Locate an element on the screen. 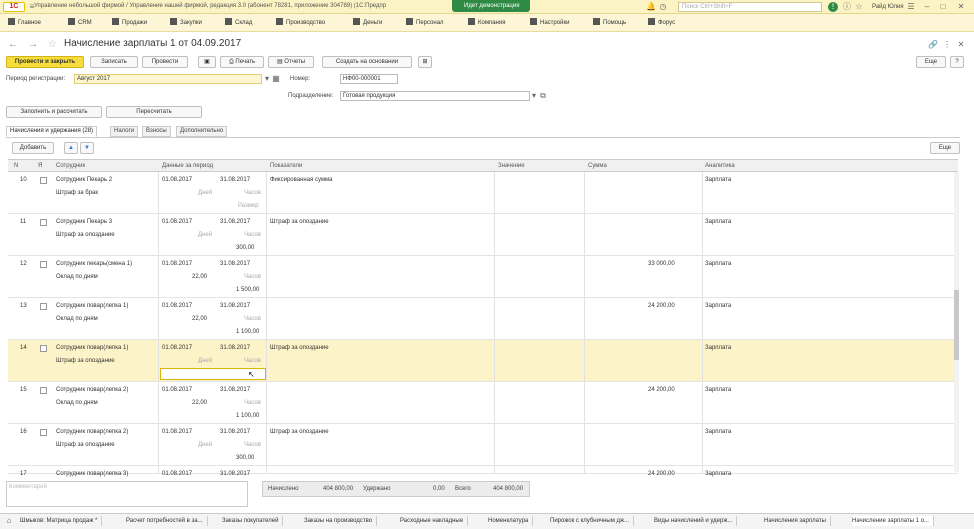 Image resolution: width=974 pixels, height=529 pixels. window-tab-nomenclature: Номенклатура is located at coordinates (511, 521).